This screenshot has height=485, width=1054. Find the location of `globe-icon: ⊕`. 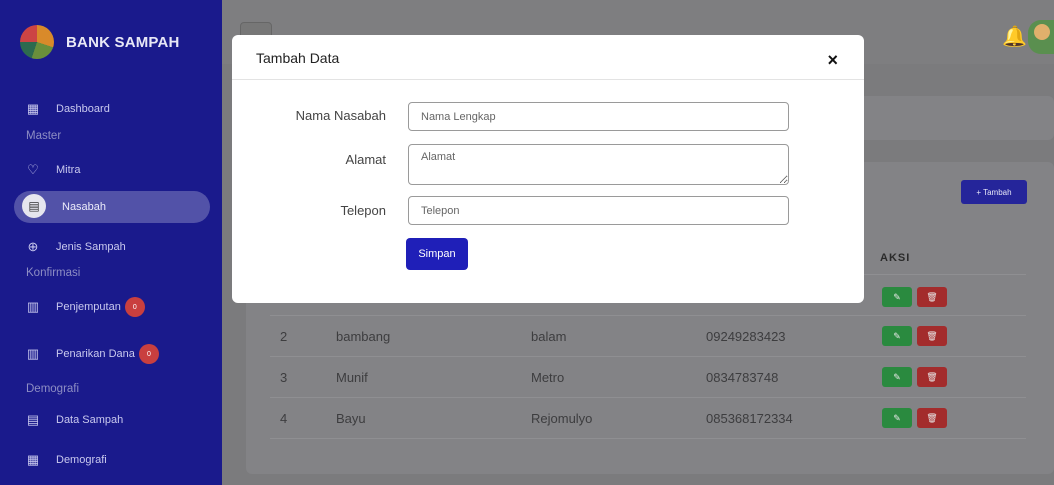

globe-icon: ⊕ is located at coordinates (33, 246).